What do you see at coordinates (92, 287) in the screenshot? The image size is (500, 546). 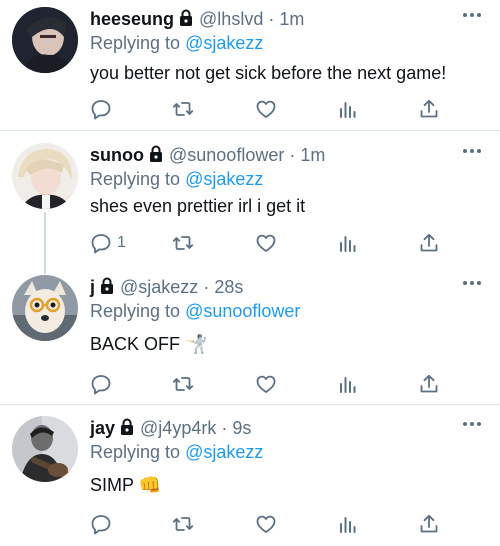 I see `display-name: j` at bounding box center [92, 287].